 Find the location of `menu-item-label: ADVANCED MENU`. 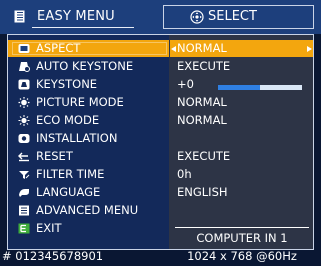

menu-item-label: ADVANCED MENU is located at coordinates (87, 210).